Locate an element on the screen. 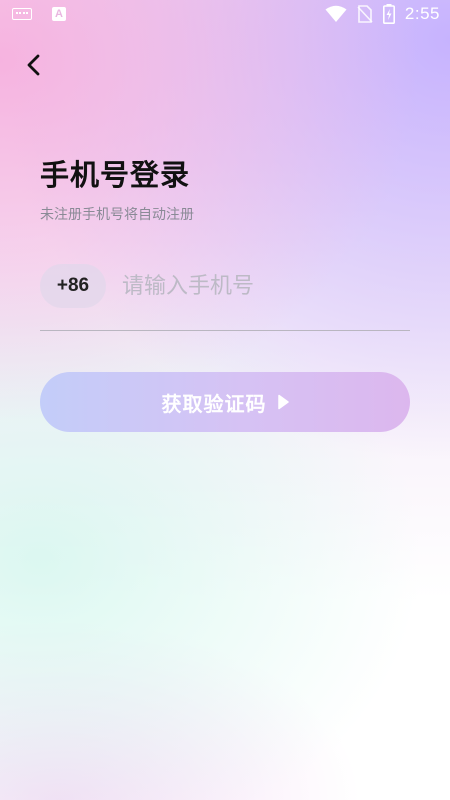 This screenshot has height=800, width=450. country-code-selector: +86 is located at coordinates (73, 286).